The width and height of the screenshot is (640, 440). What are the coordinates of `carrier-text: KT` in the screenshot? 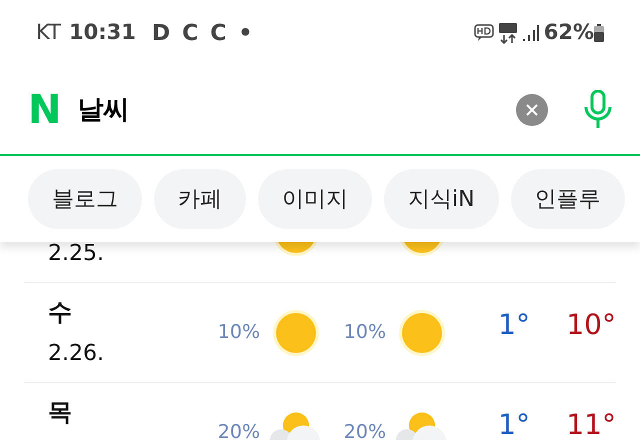 It's located at (48, 32).